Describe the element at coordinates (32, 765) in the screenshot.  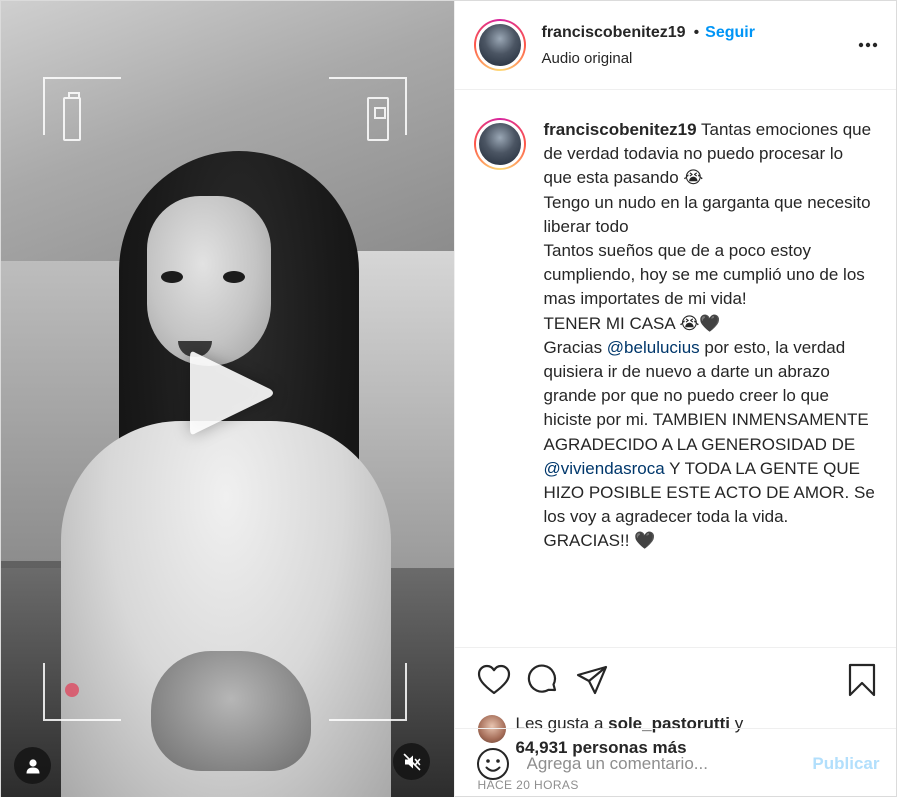
I see `user-icon` at that location.